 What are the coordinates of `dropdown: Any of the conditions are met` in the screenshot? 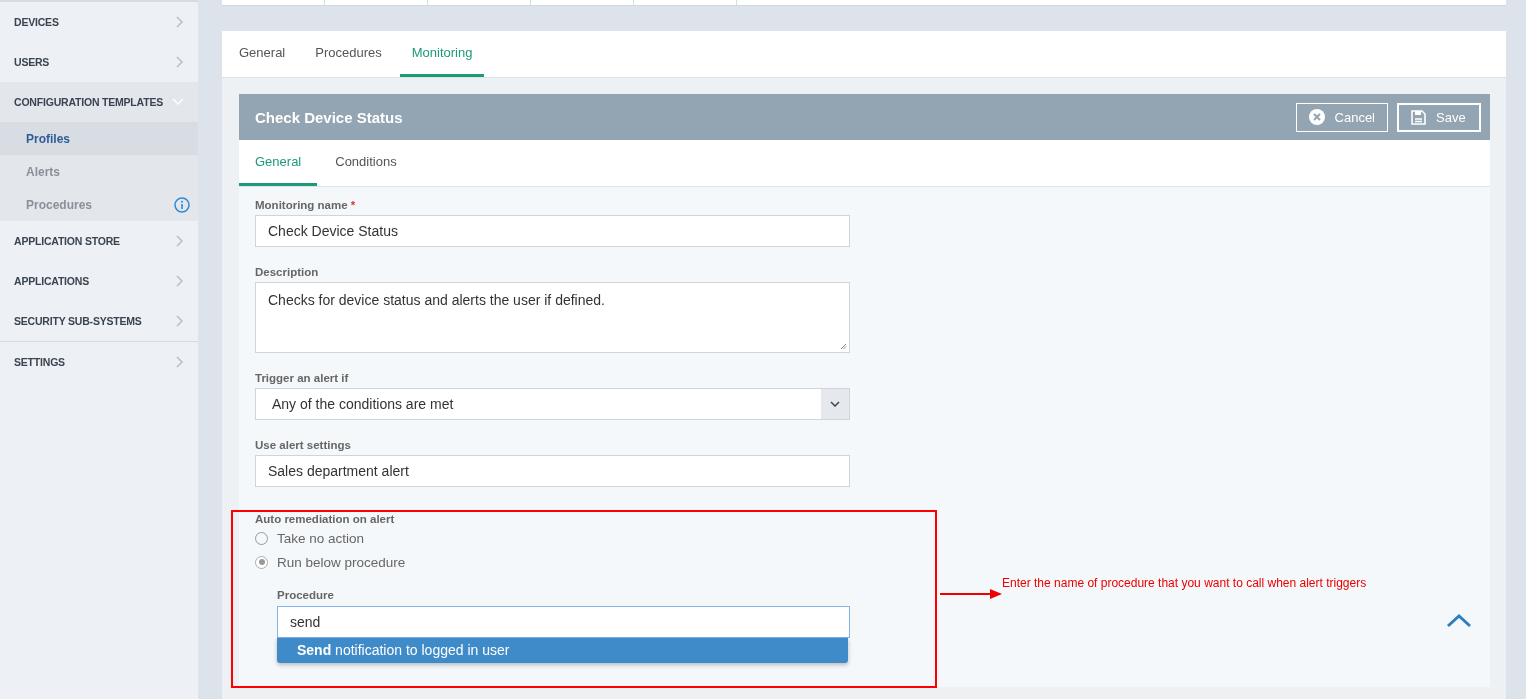 It's located at (552, 404).